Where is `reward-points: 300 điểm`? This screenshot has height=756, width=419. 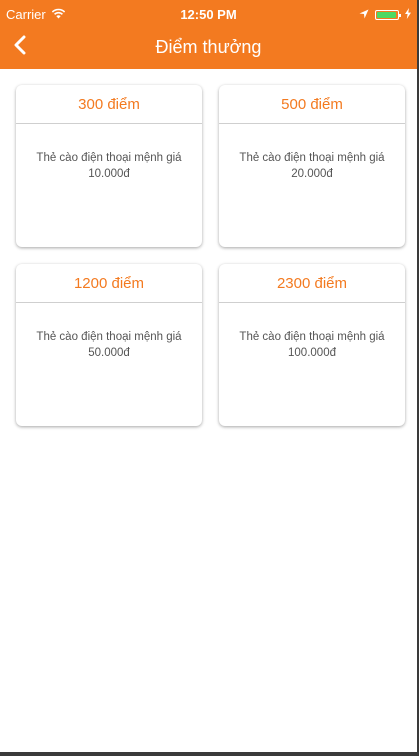 reward-points: 300 điểm is located at coordinates (109, 104).